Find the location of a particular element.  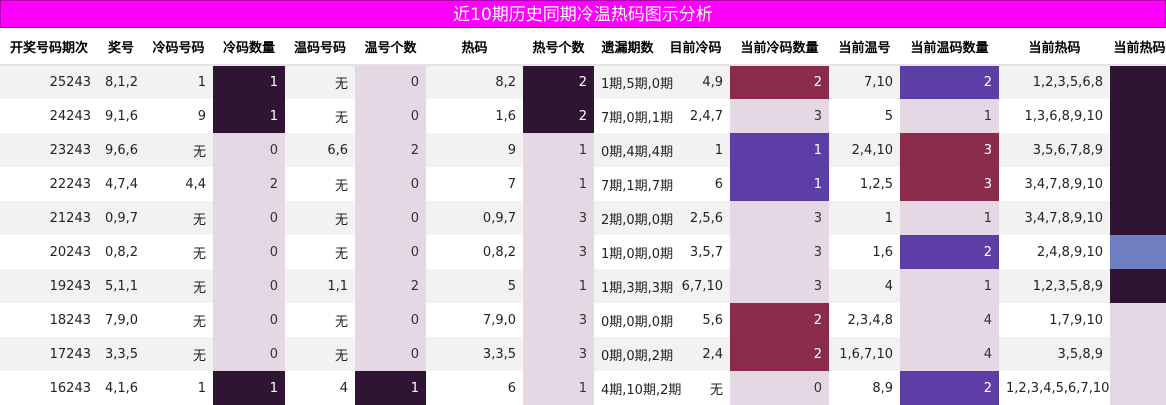

cell-issue: 23243 is located at coordinates (49, 150).